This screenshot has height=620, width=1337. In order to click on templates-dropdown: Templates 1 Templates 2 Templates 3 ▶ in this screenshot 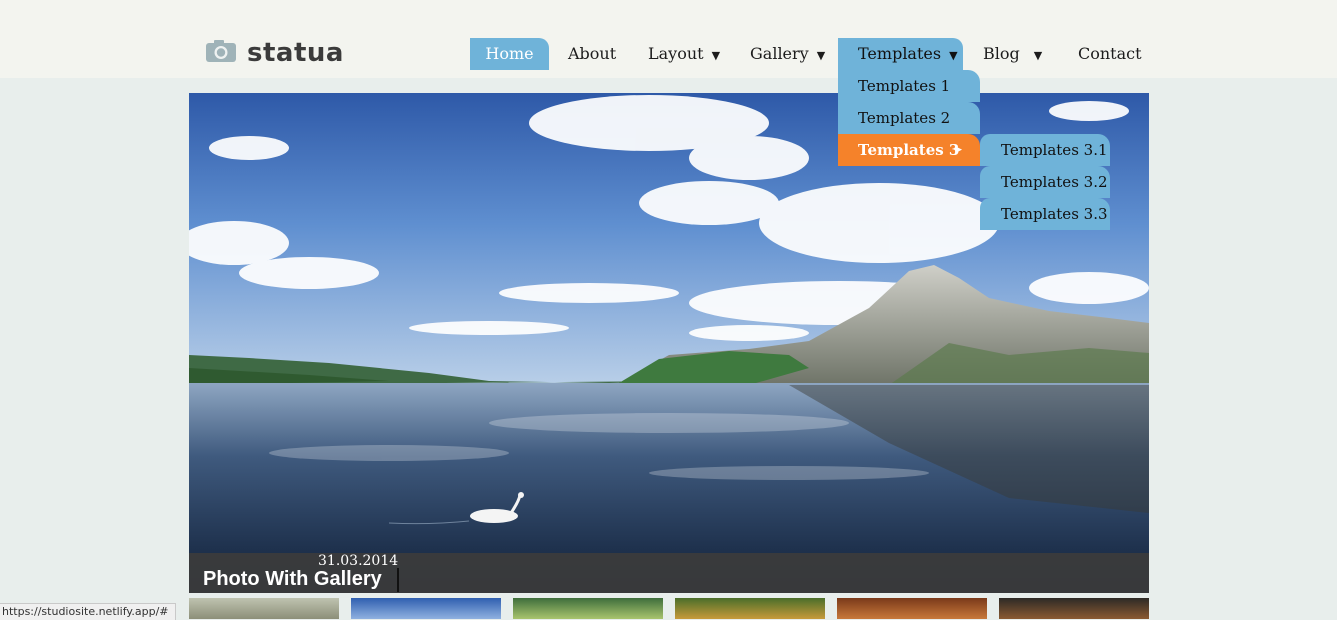, I will do `click(909, 118)`.